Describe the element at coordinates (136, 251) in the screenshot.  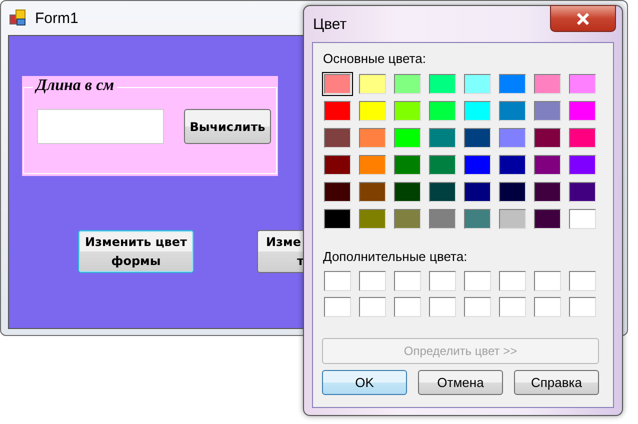
I see `change-color-button: Изменить цвет формы` at that location.